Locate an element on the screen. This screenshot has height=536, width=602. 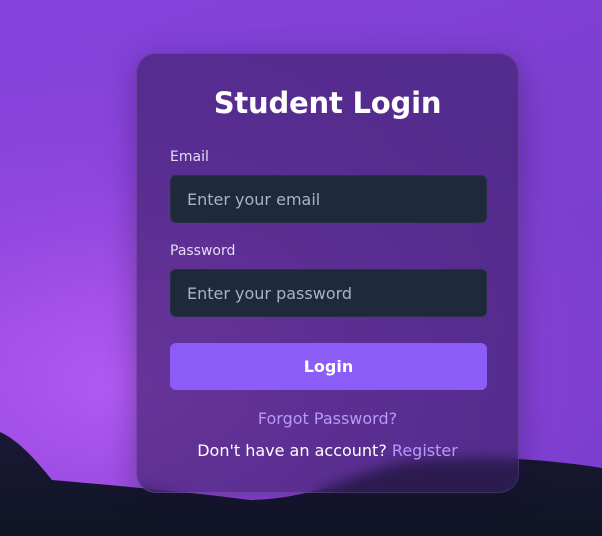
page-title: Student Login is located at coordinates (327, 103).